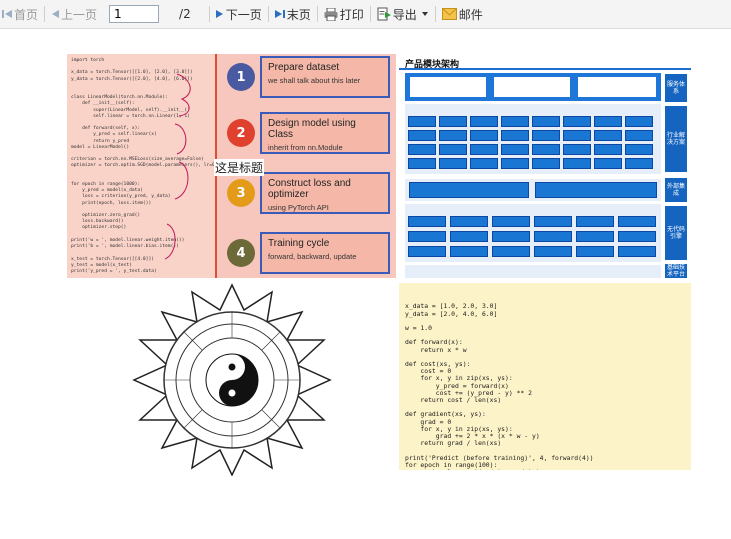  I want to click on taiji-diagram-icon, so click(232, 379).